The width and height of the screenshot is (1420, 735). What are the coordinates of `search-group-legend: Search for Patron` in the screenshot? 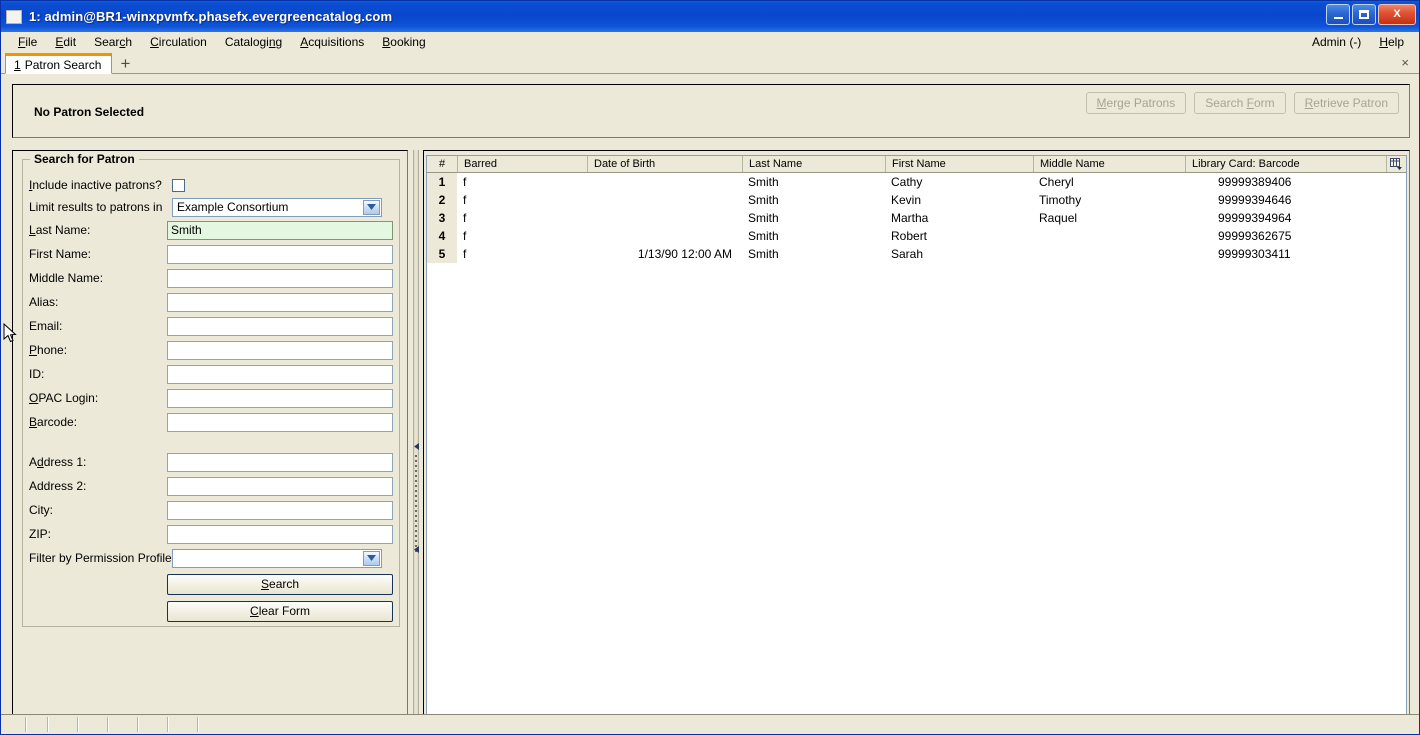 It's located at (84, 159).